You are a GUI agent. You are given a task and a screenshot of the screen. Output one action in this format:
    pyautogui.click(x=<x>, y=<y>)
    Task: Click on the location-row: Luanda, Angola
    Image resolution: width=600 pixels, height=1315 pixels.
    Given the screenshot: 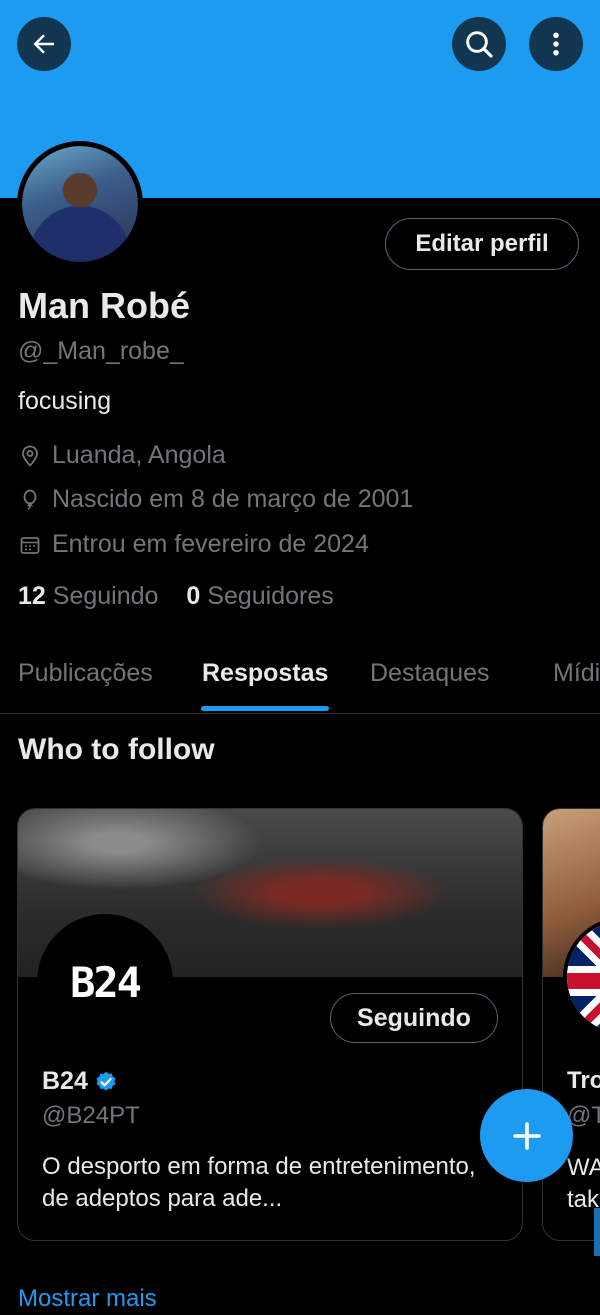 What is the action you would take?
    pyautogui.click(x=122, y=455)
    